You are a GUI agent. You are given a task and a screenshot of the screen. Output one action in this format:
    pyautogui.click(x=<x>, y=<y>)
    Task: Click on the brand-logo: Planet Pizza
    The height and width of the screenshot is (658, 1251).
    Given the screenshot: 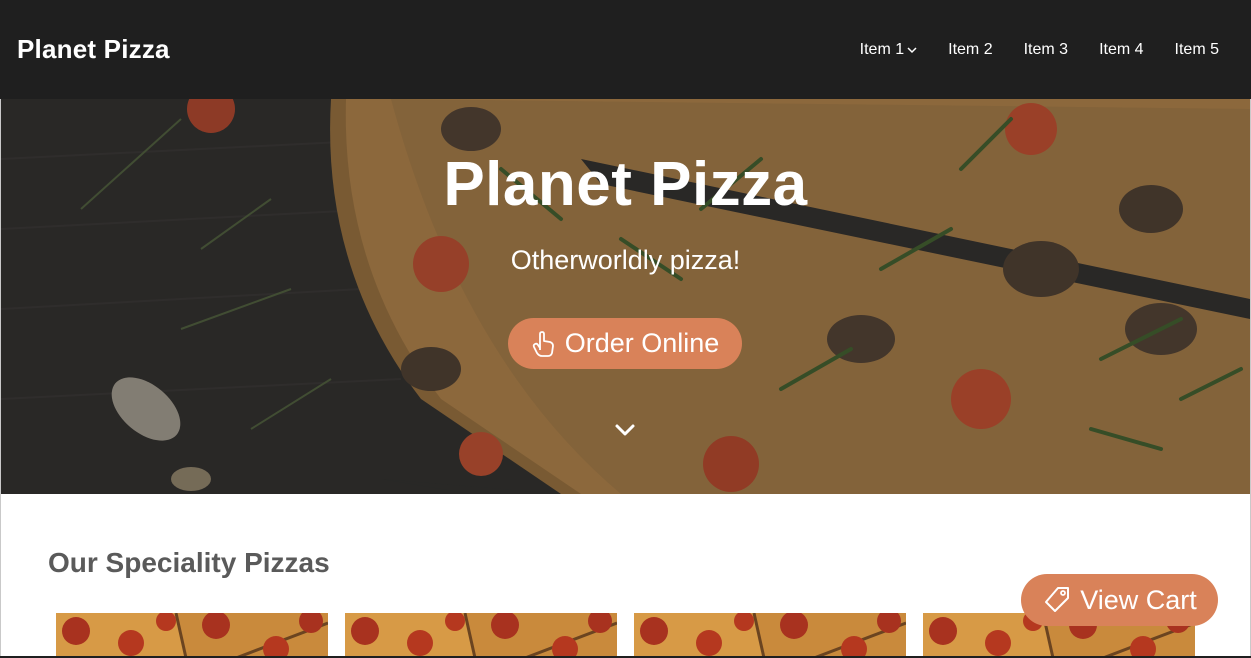 What is the action you would take?
    pyautogui.click(x=93, y=49)
    